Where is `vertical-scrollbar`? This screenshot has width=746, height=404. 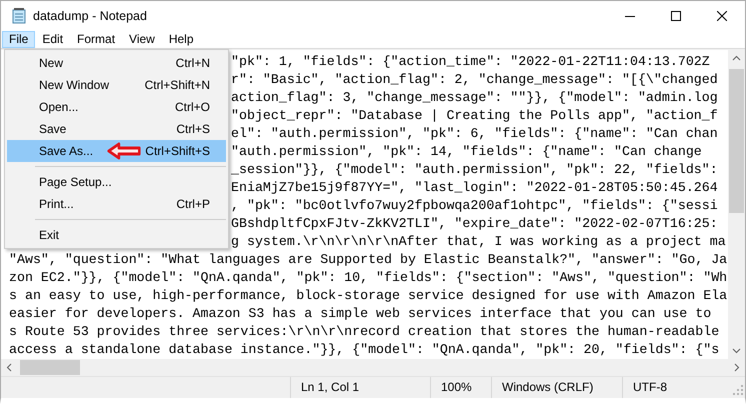
vertical-scrollbar is located at coordinates (736, 204).